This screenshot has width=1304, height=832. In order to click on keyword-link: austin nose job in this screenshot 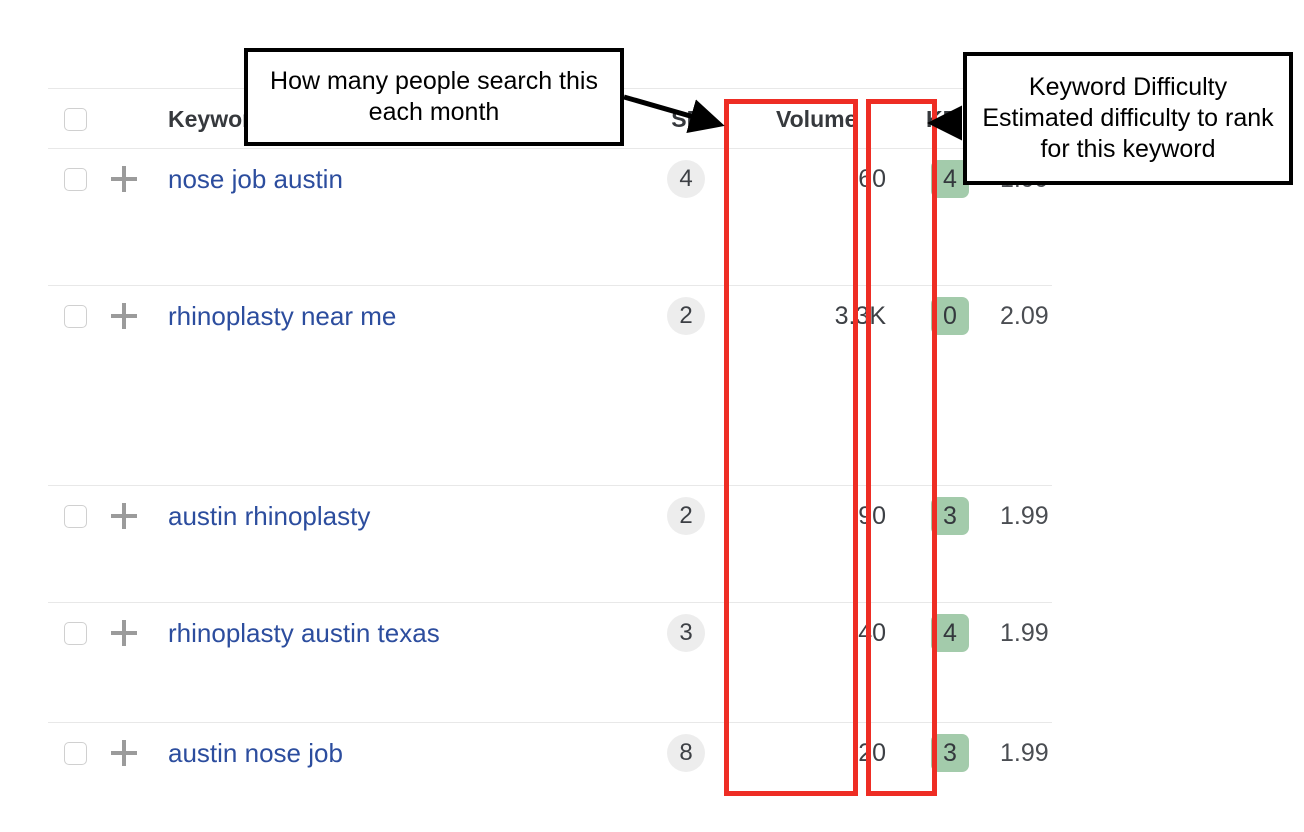, I will do `click(255, 753)`.